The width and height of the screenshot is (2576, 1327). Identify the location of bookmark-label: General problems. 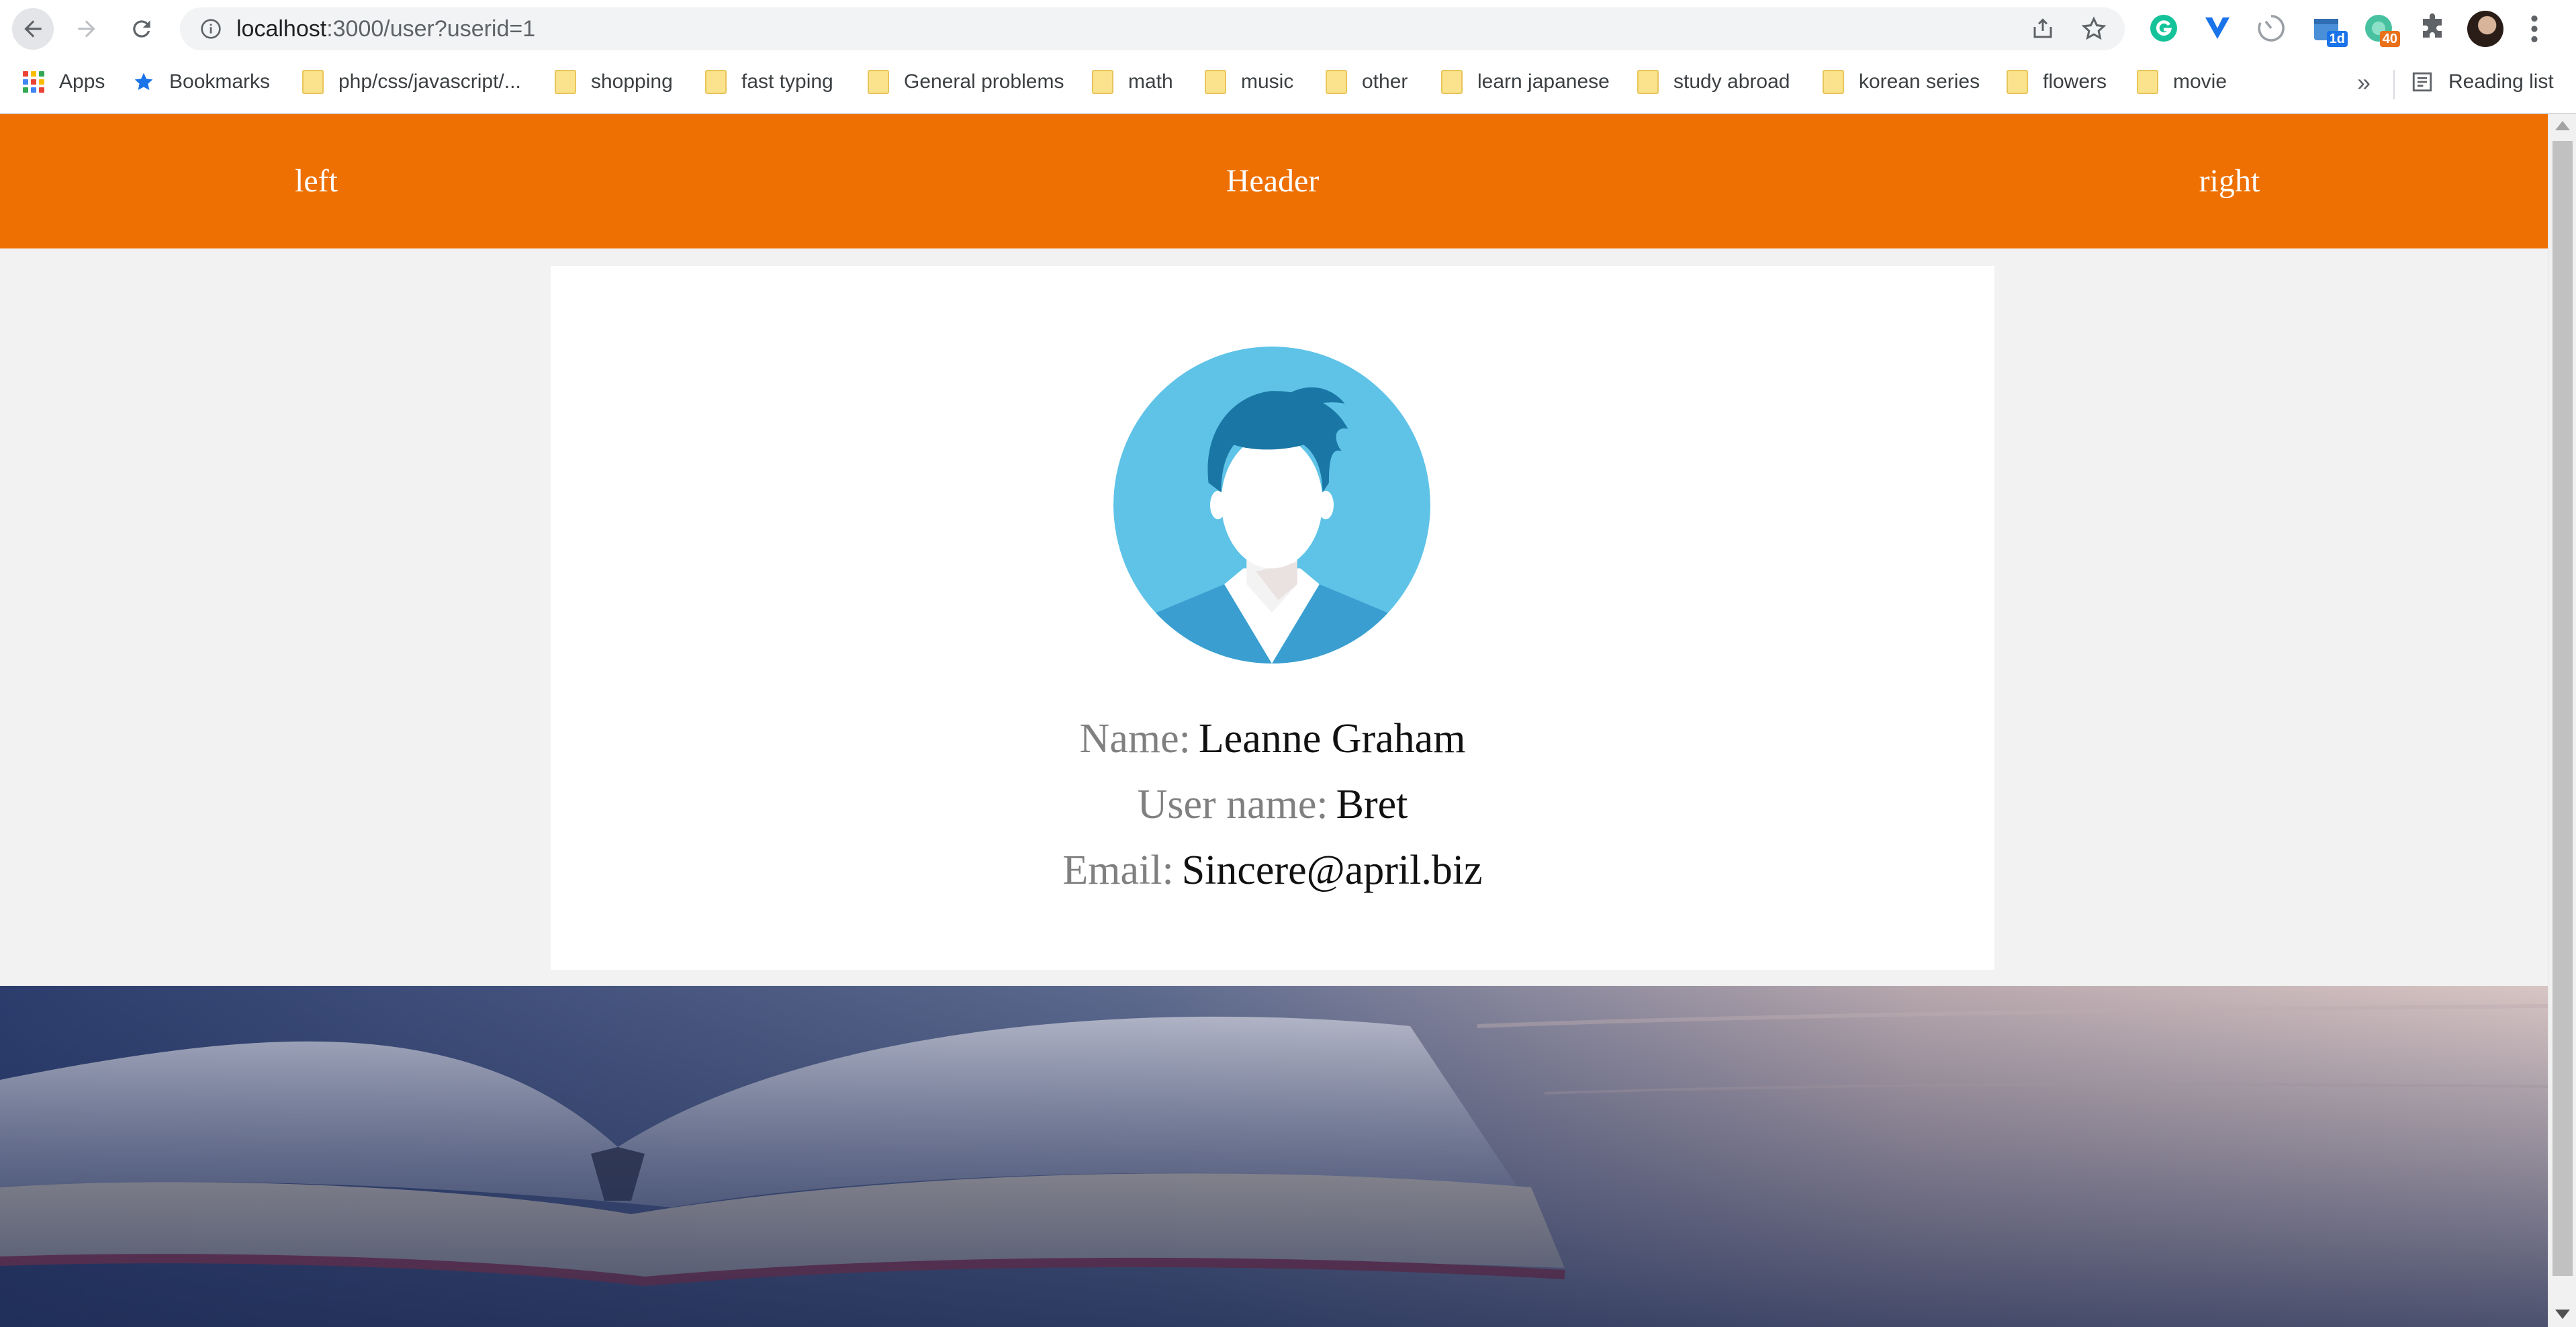
(984, 82).